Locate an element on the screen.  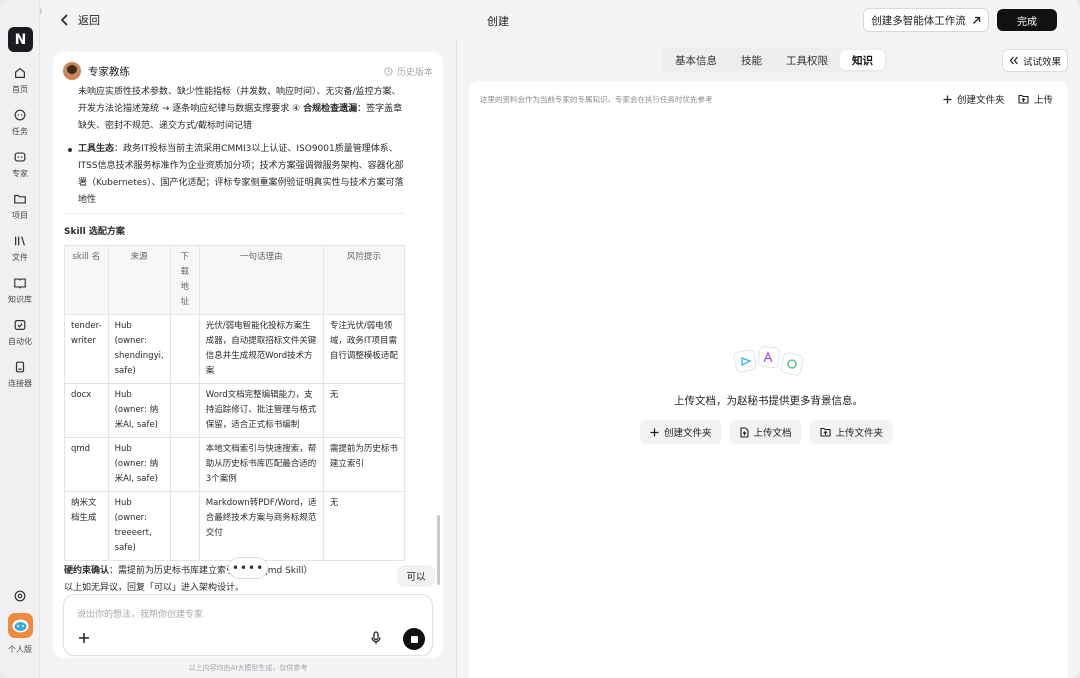
try-effect-button: 试试效果 is located at coordinates (1035, 60).